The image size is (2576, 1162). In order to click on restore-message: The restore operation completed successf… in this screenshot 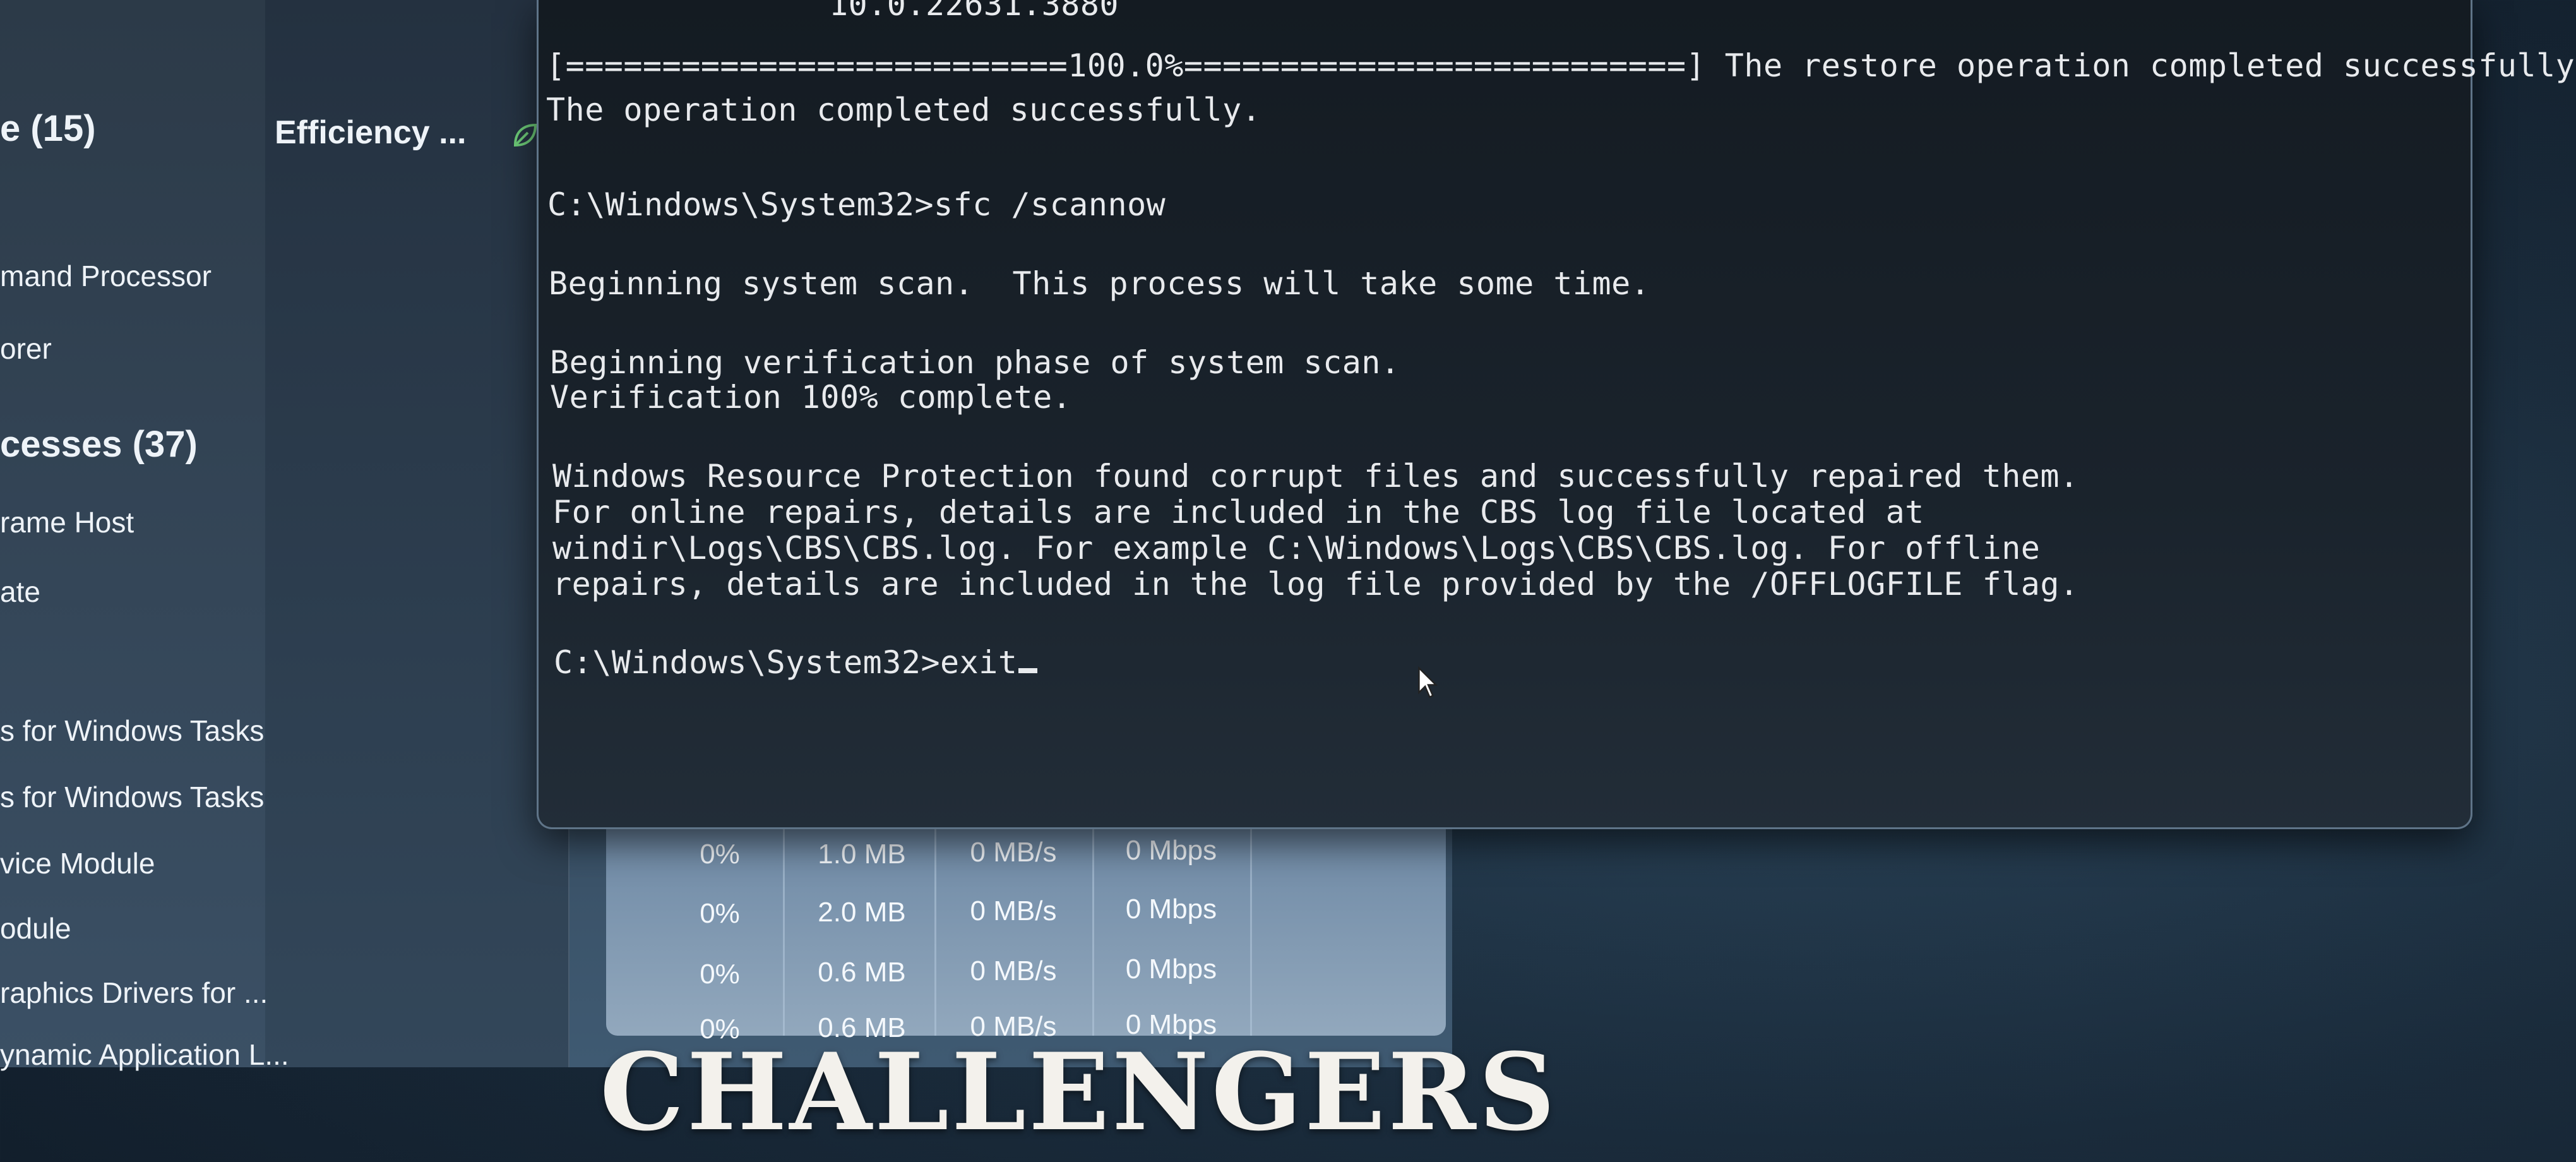, I will do `click(2140, 65)`.